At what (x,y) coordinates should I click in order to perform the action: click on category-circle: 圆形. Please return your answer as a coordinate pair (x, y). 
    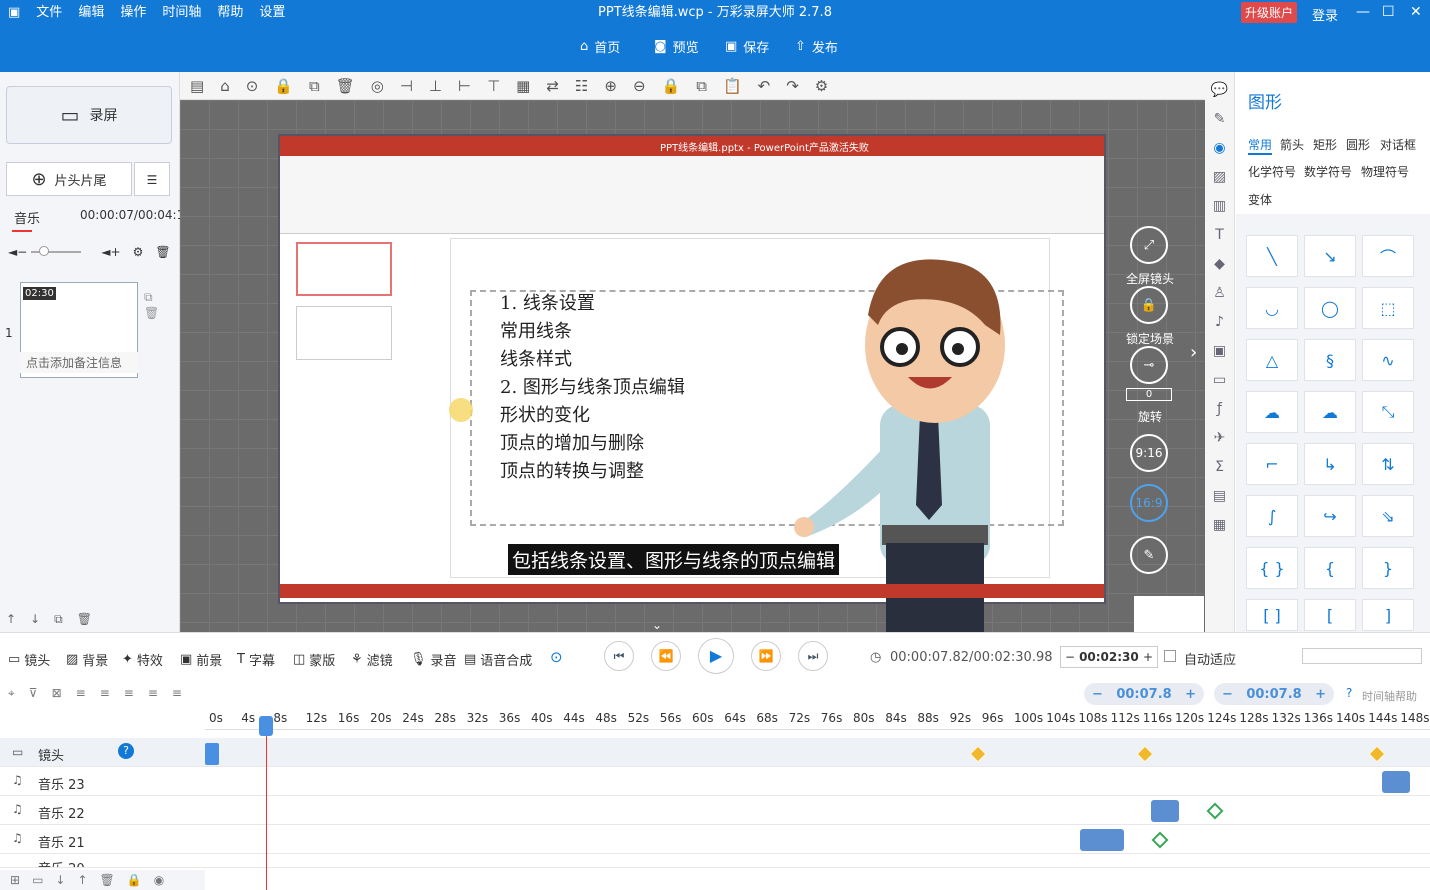
    Looking at the image, I should click on (1358, 144).